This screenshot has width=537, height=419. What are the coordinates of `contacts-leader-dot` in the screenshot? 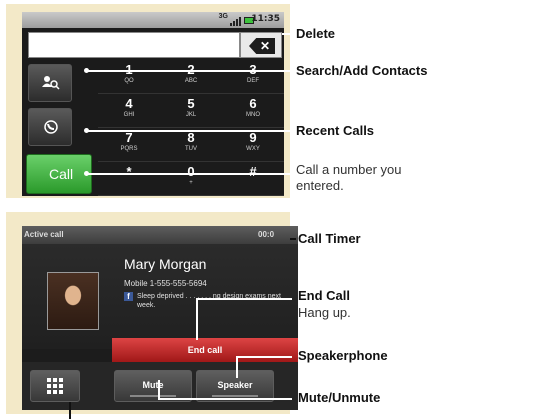 It's located at (86, 70).